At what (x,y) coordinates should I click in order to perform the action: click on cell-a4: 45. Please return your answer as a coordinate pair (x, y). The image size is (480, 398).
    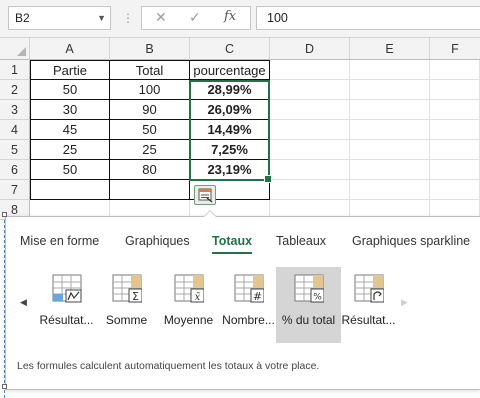
    Looking at the image, I should click on (70, 130).